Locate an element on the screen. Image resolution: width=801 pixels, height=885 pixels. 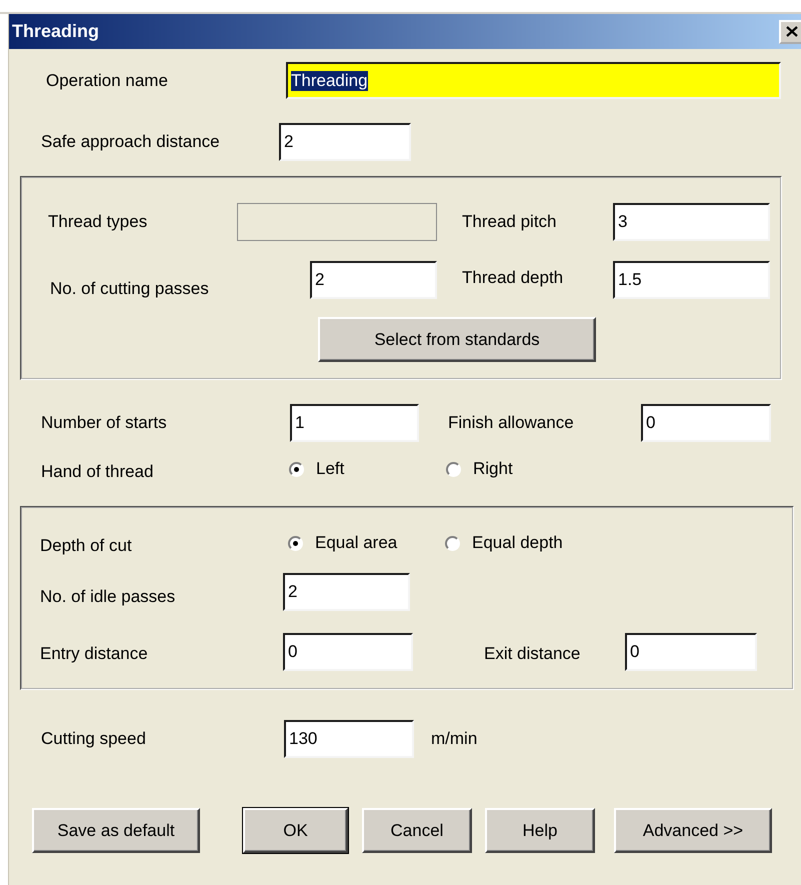
field-label: No. of idle passes is located at coordinates (108, 596).